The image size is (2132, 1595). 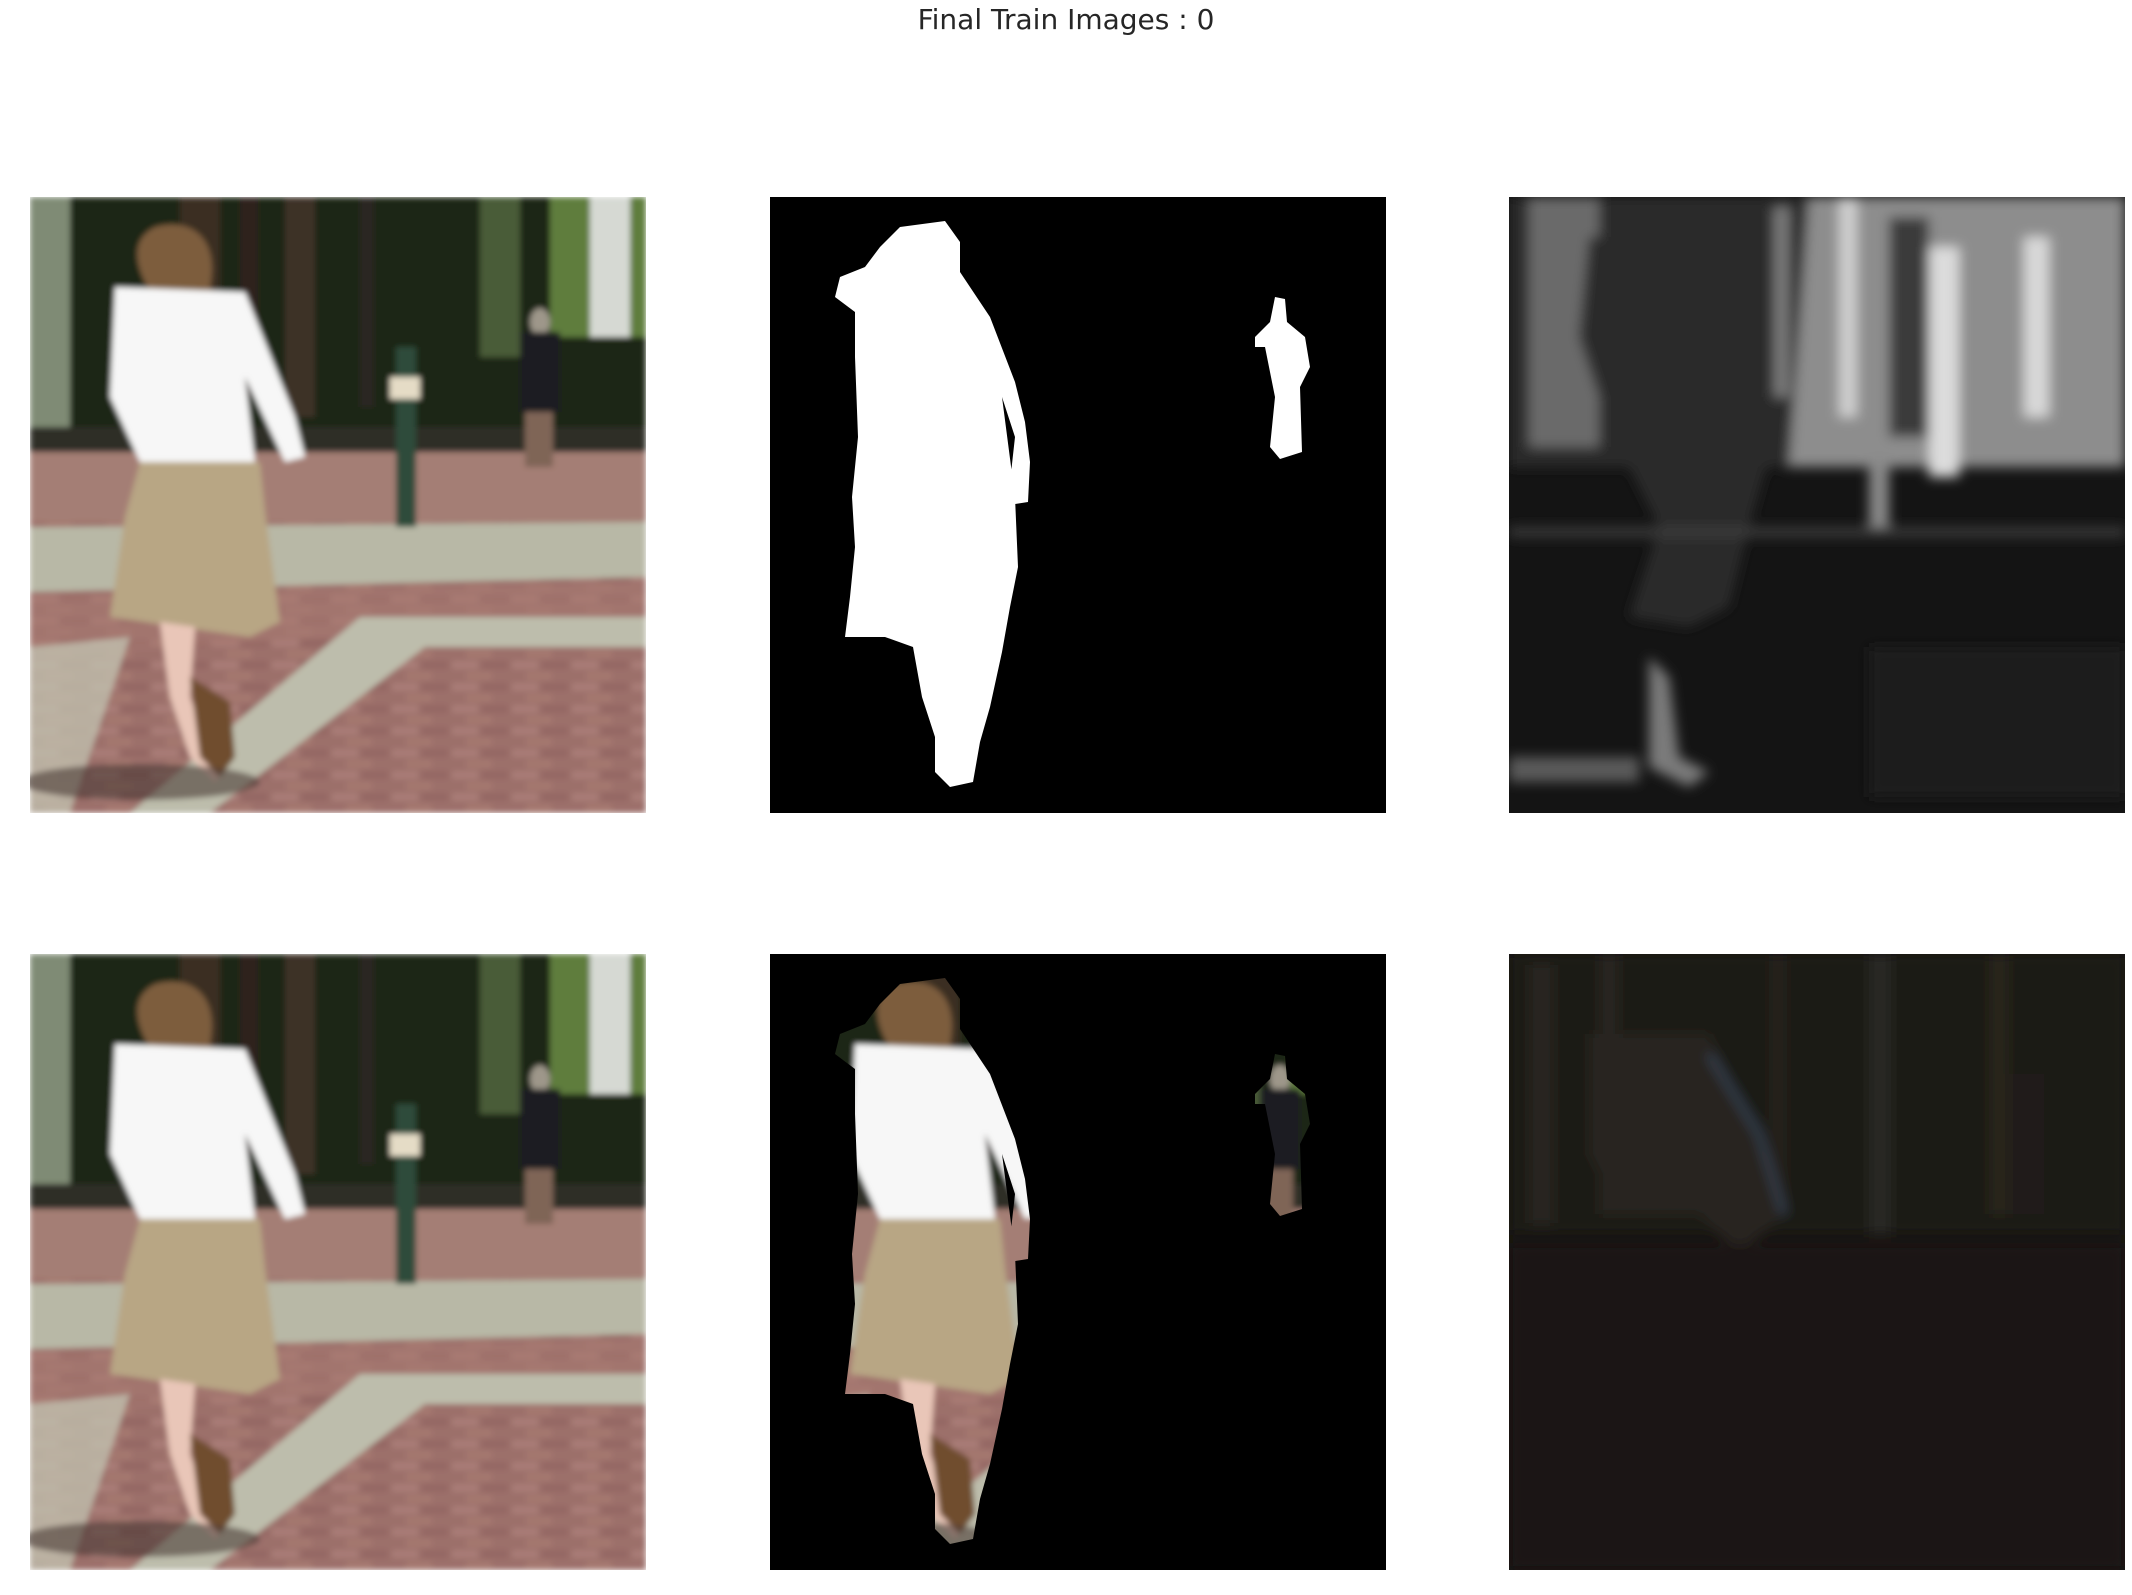 What do you see at coordinates (1078, 505) in the screenshot?
I see `binary-mask` at bounding box center [1078, 505].